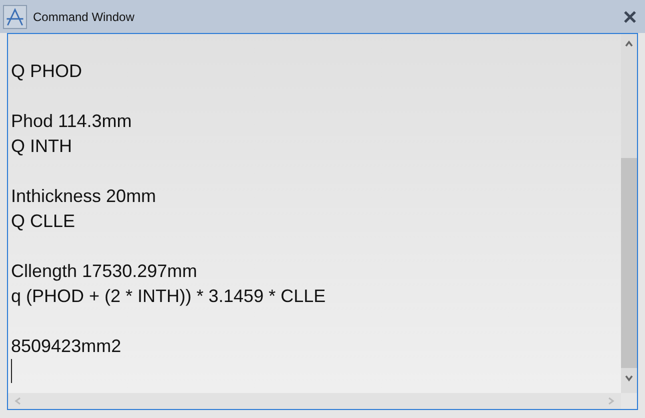 Image resolution: width=645 pixels, height=418 pixels. Describe the element at coordinates (41, 146) in the screenshot. I see `output-line: Q INTH` at that location.